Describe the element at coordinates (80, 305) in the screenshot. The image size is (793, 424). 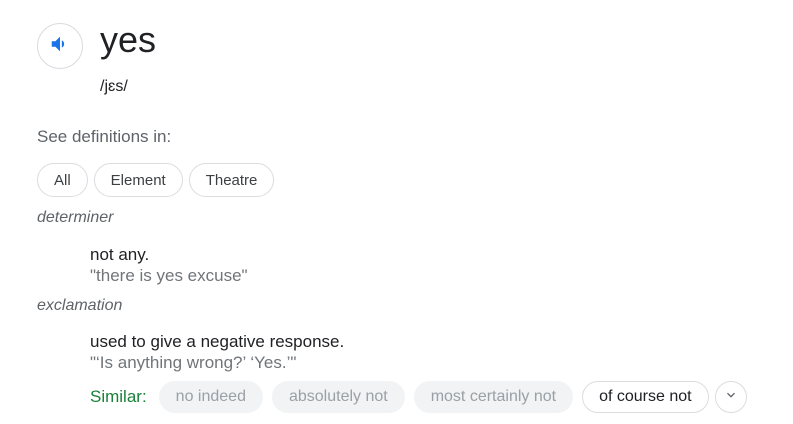
I see `part-of-speech-exclamation: exclamation` at that location.